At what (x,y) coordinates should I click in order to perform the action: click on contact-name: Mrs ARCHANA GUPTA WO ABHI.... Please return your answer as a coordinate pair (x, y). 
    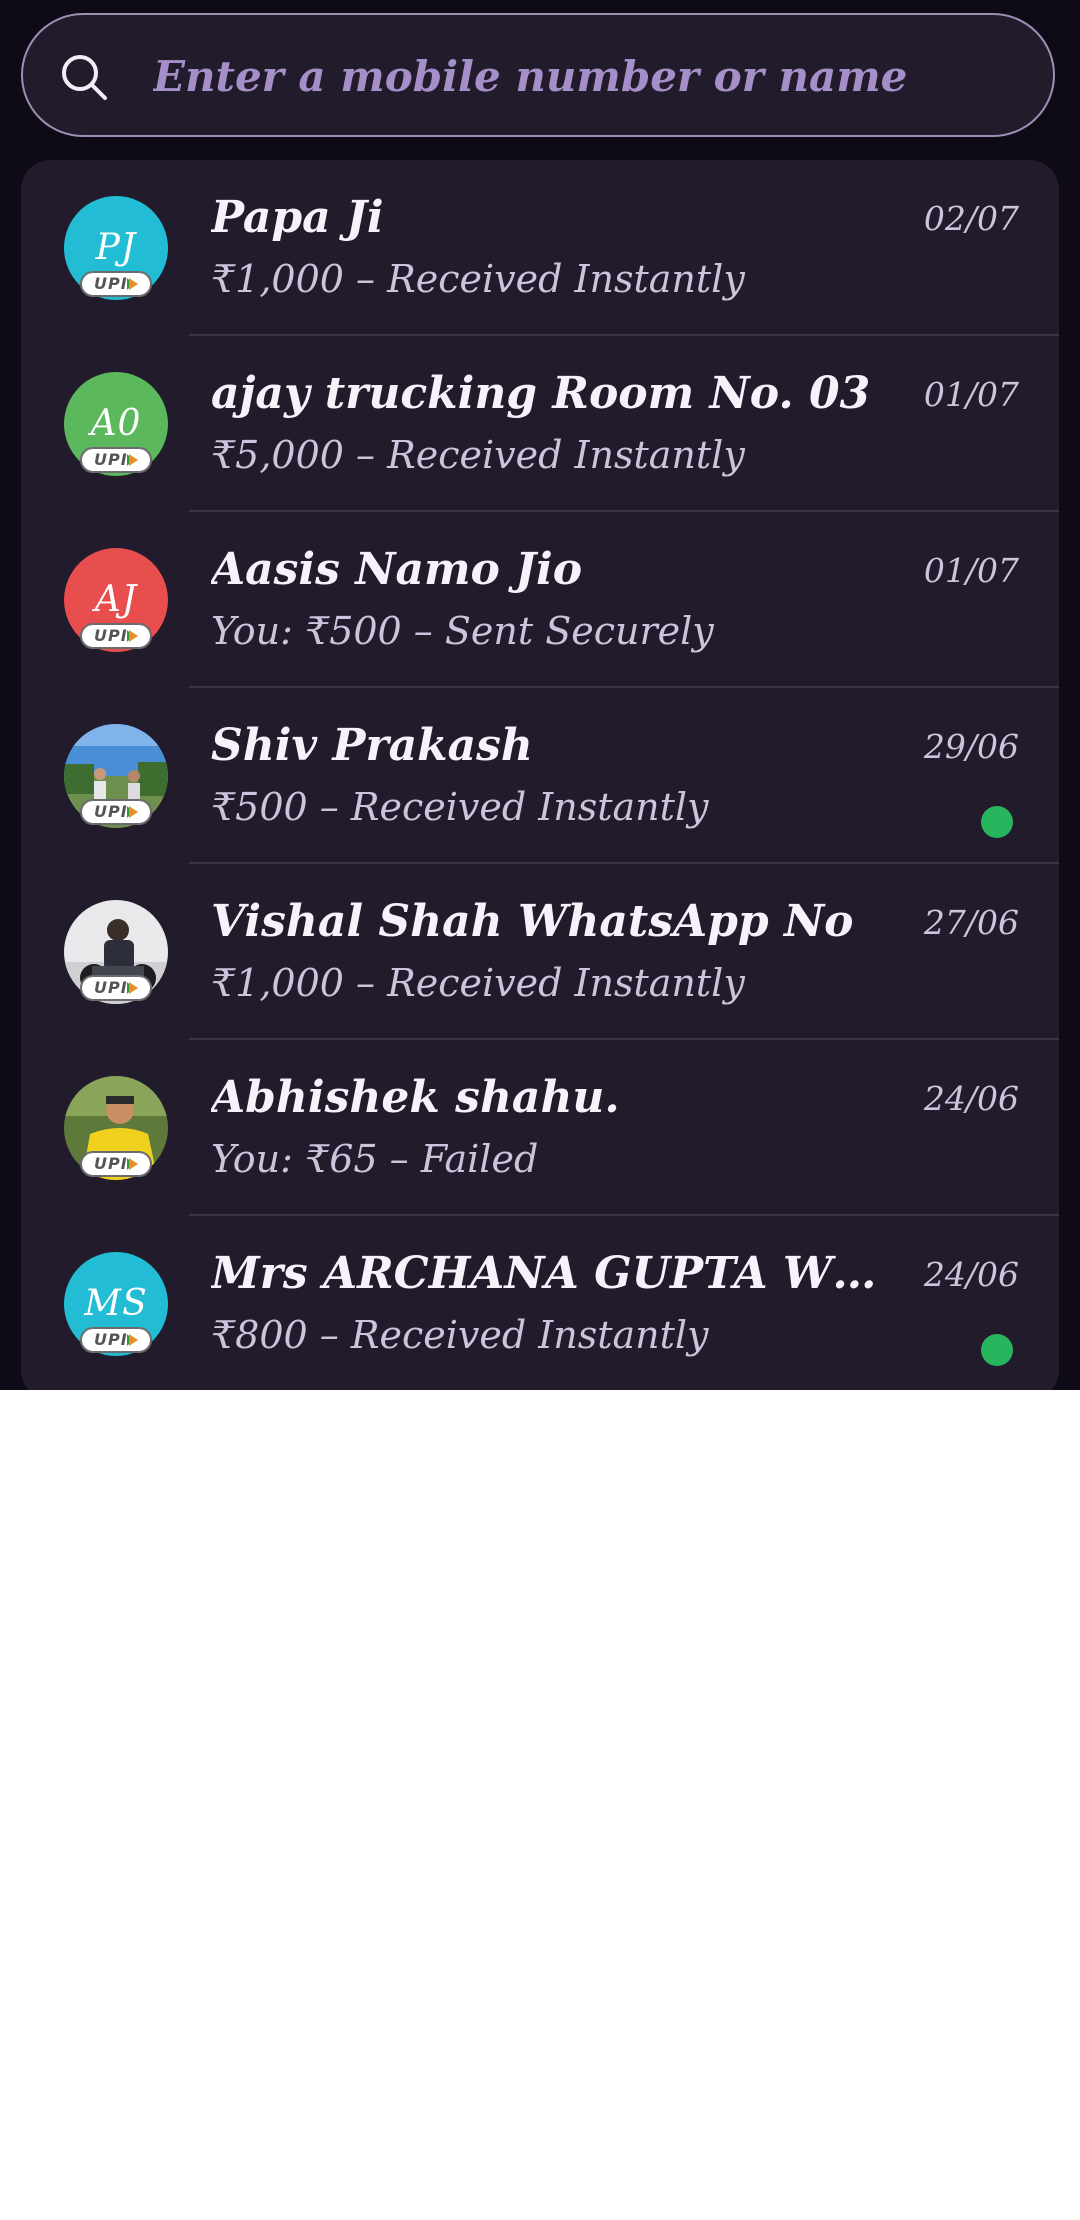
    Looking at the image, I should click on (556, 1273).